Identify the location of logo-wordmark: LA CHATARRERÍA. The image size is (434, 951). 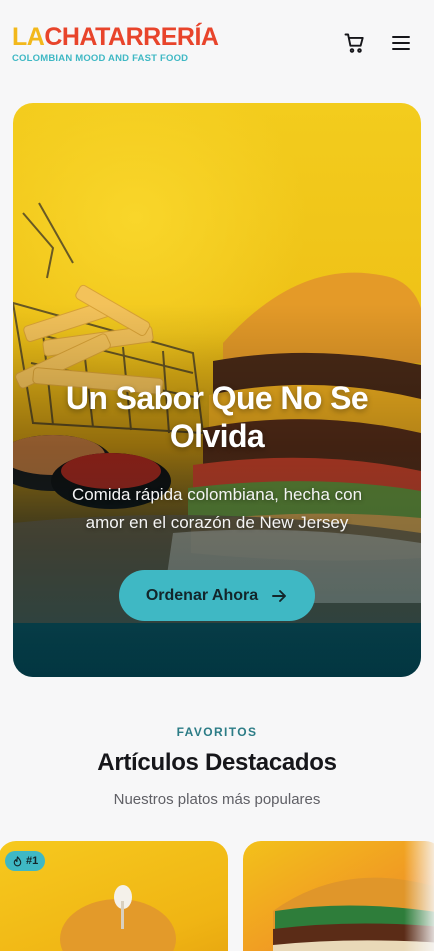
(115, 37).